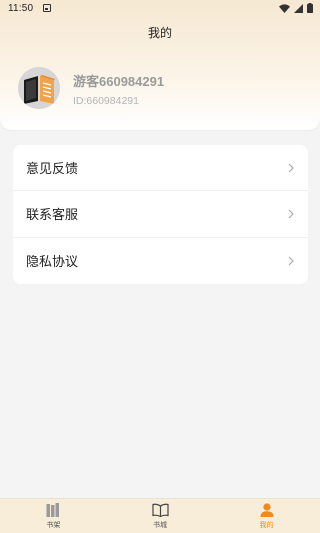 This screenshot has width=320, height=533. I want to click on open-book-icon, so click(160, 510).